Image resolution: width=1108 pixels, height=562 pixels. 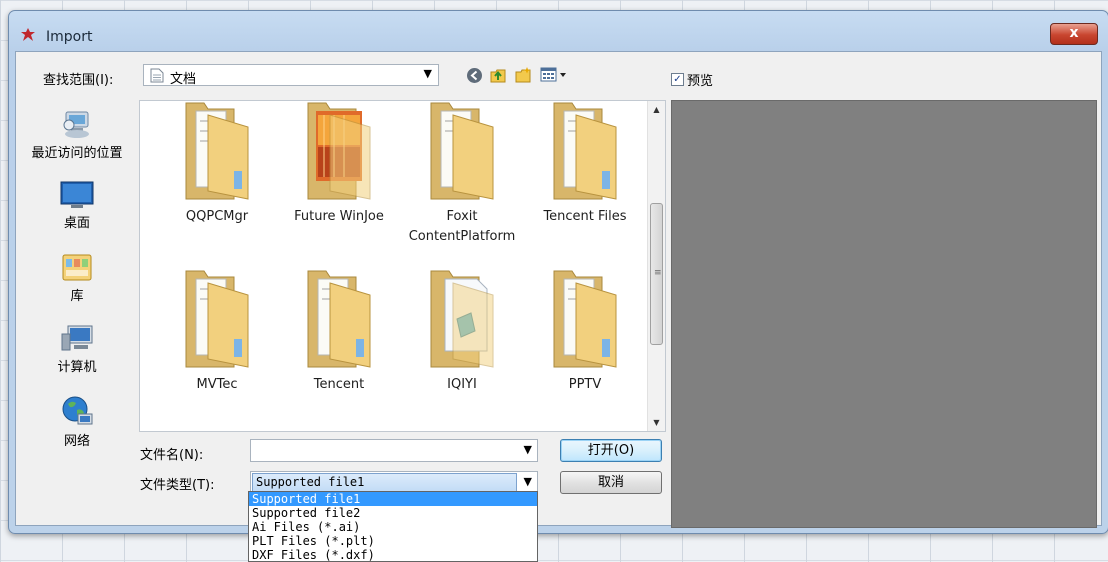 I want to click on place-computer: 计算机, so click(x=77, y=349).